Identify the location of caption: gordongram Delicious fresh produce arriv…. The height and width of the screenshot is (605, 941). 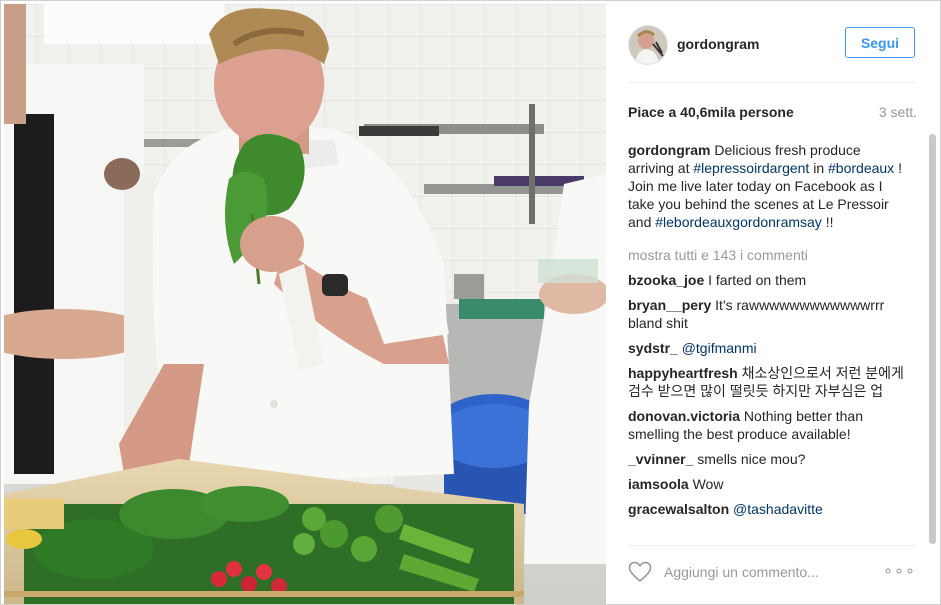
(767, 186).